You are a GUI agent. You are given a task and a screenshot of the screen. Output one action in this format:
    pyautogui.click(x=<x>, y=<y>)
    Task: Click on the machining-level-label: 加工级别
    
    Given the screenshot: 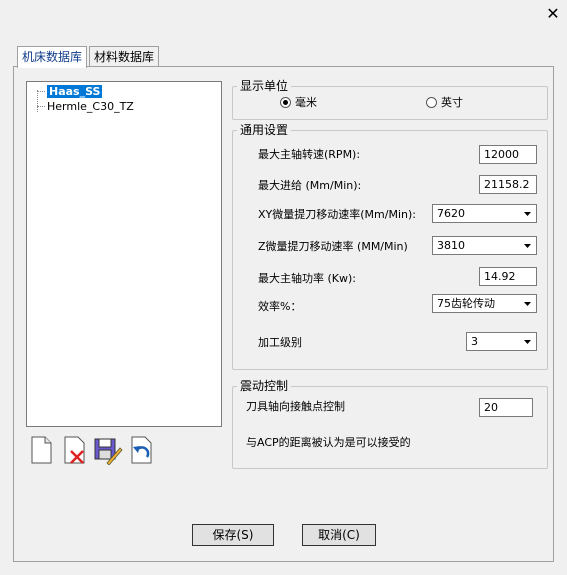 What is the action you would take?
    pyautogui.click(x=280, y=342)
    